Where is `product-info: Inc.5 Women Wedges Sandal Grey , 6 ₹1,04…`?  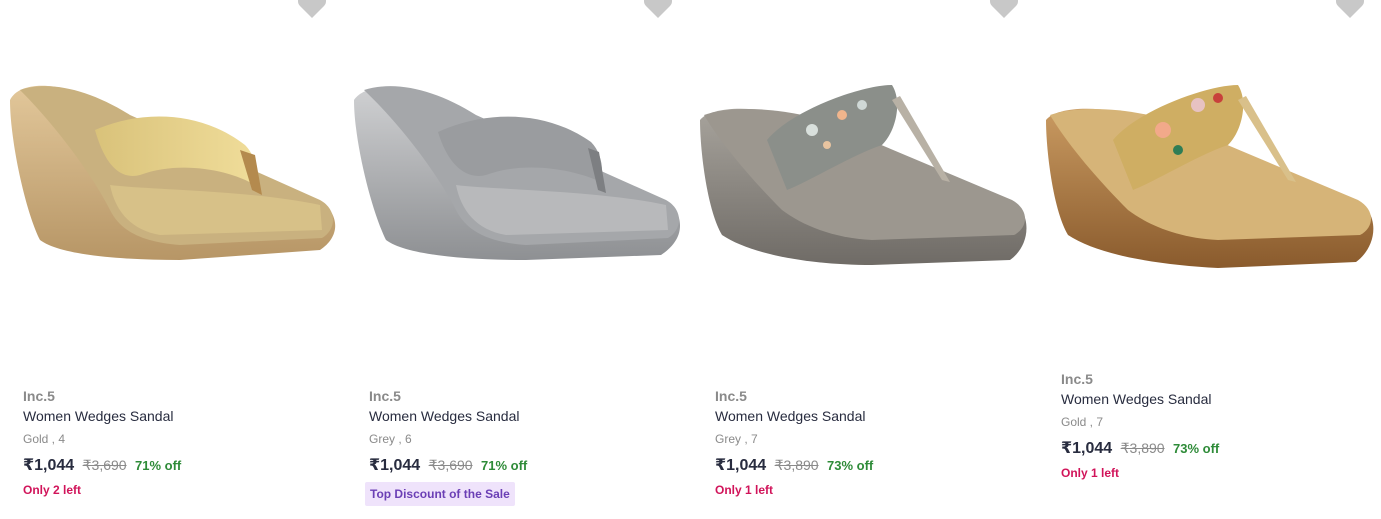 product-info: Inc.5 Women Wedges Sandal Grey , 6 ₹1,04… is located at coordinates (523, 446).